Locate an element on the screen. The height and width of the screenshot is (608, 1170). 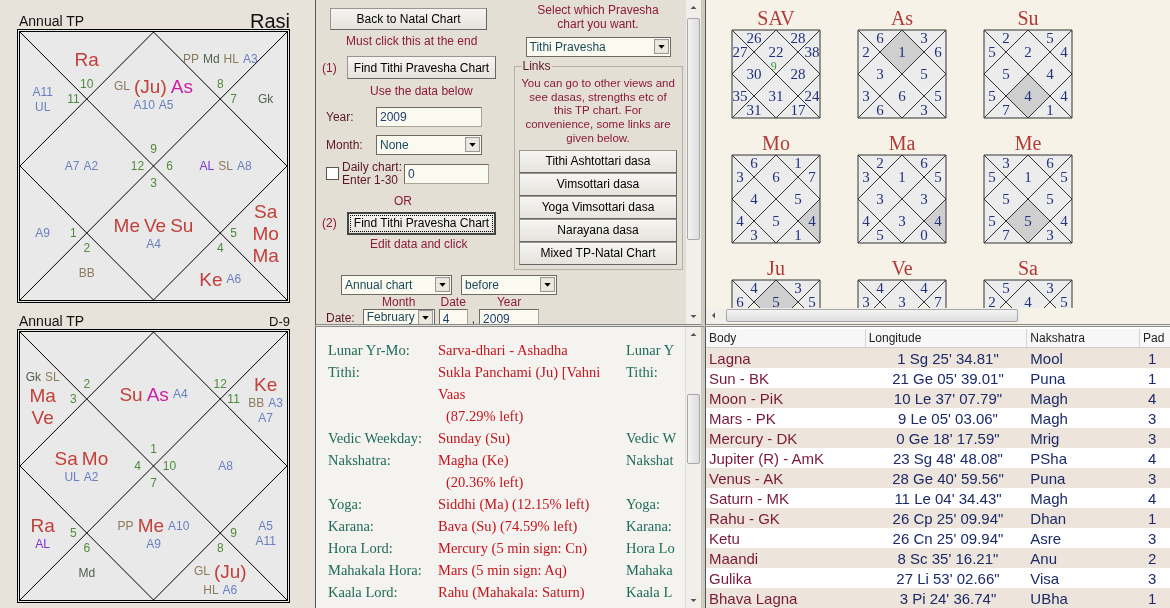
link-button: Vimsottari dasa is located at coordinates (598, 184).